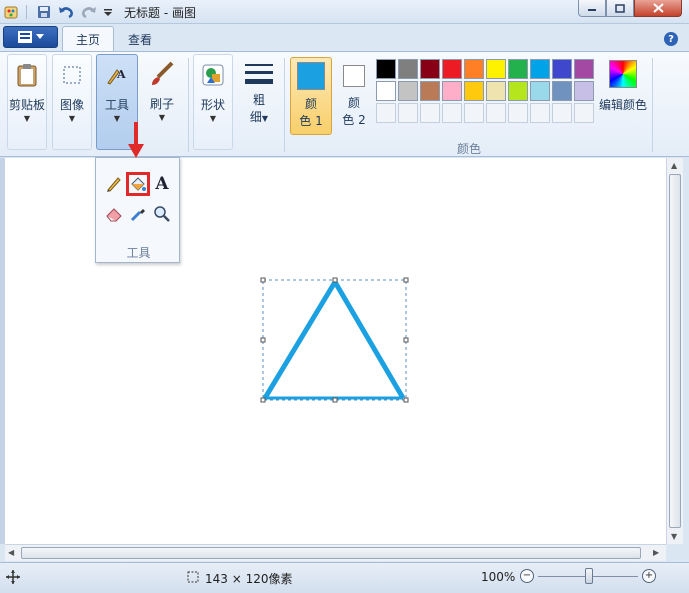  I want to click on horizontal-scroll-thumb, so click(331, 553).